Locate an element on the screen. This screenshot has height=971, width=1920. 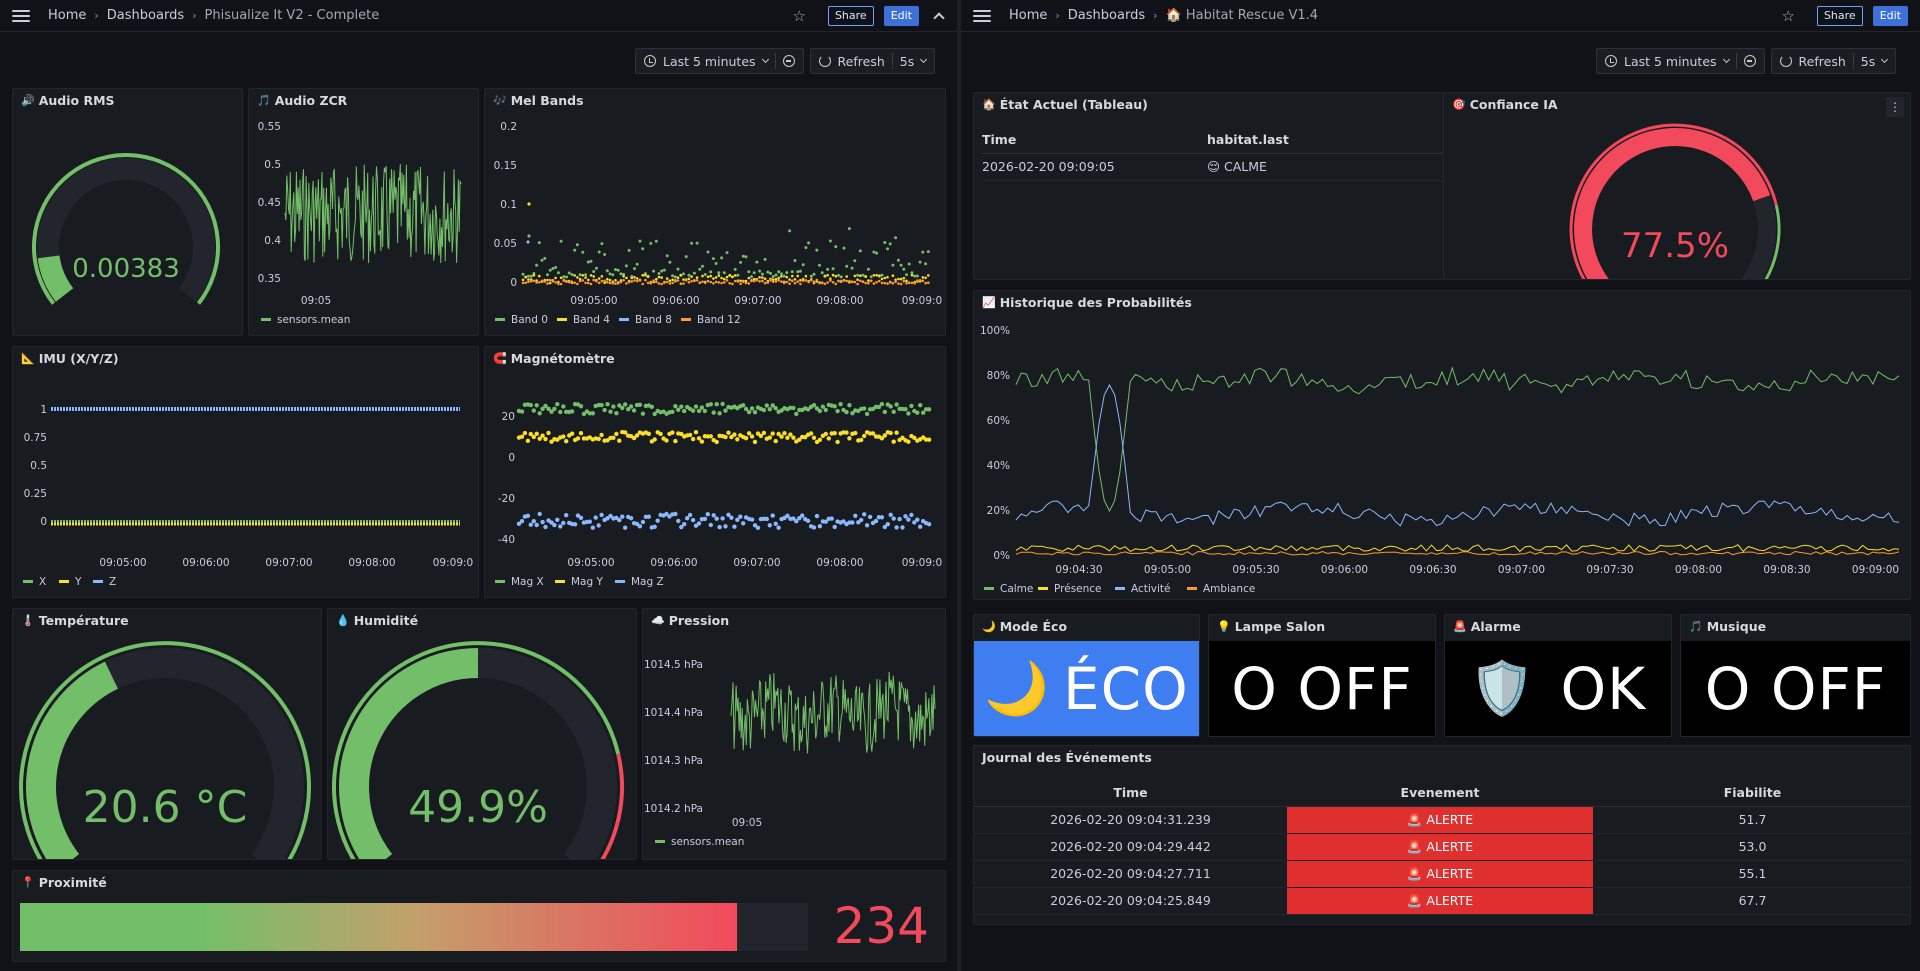
panel-audio-rms: 🔊 Audio RMS 0.00383 is located at coordinates (127, 212).